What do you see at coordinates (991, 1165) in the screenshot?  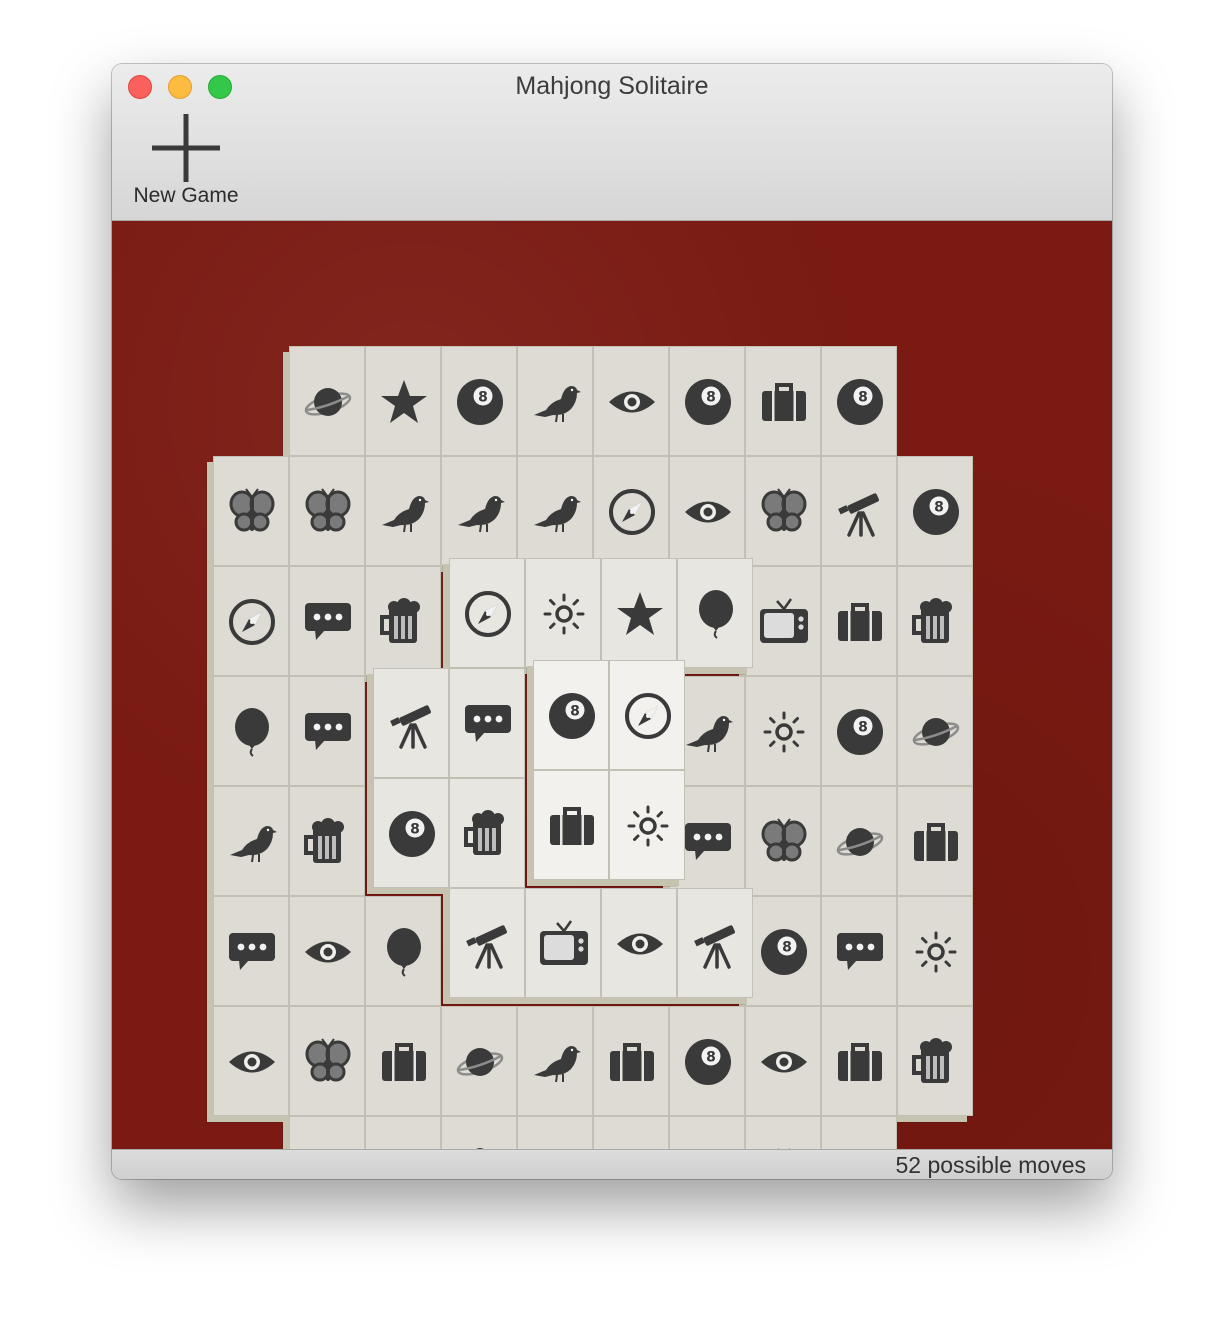 I see `possible-moves-count: 52 possible moves` at bounding box center [991, 1165].